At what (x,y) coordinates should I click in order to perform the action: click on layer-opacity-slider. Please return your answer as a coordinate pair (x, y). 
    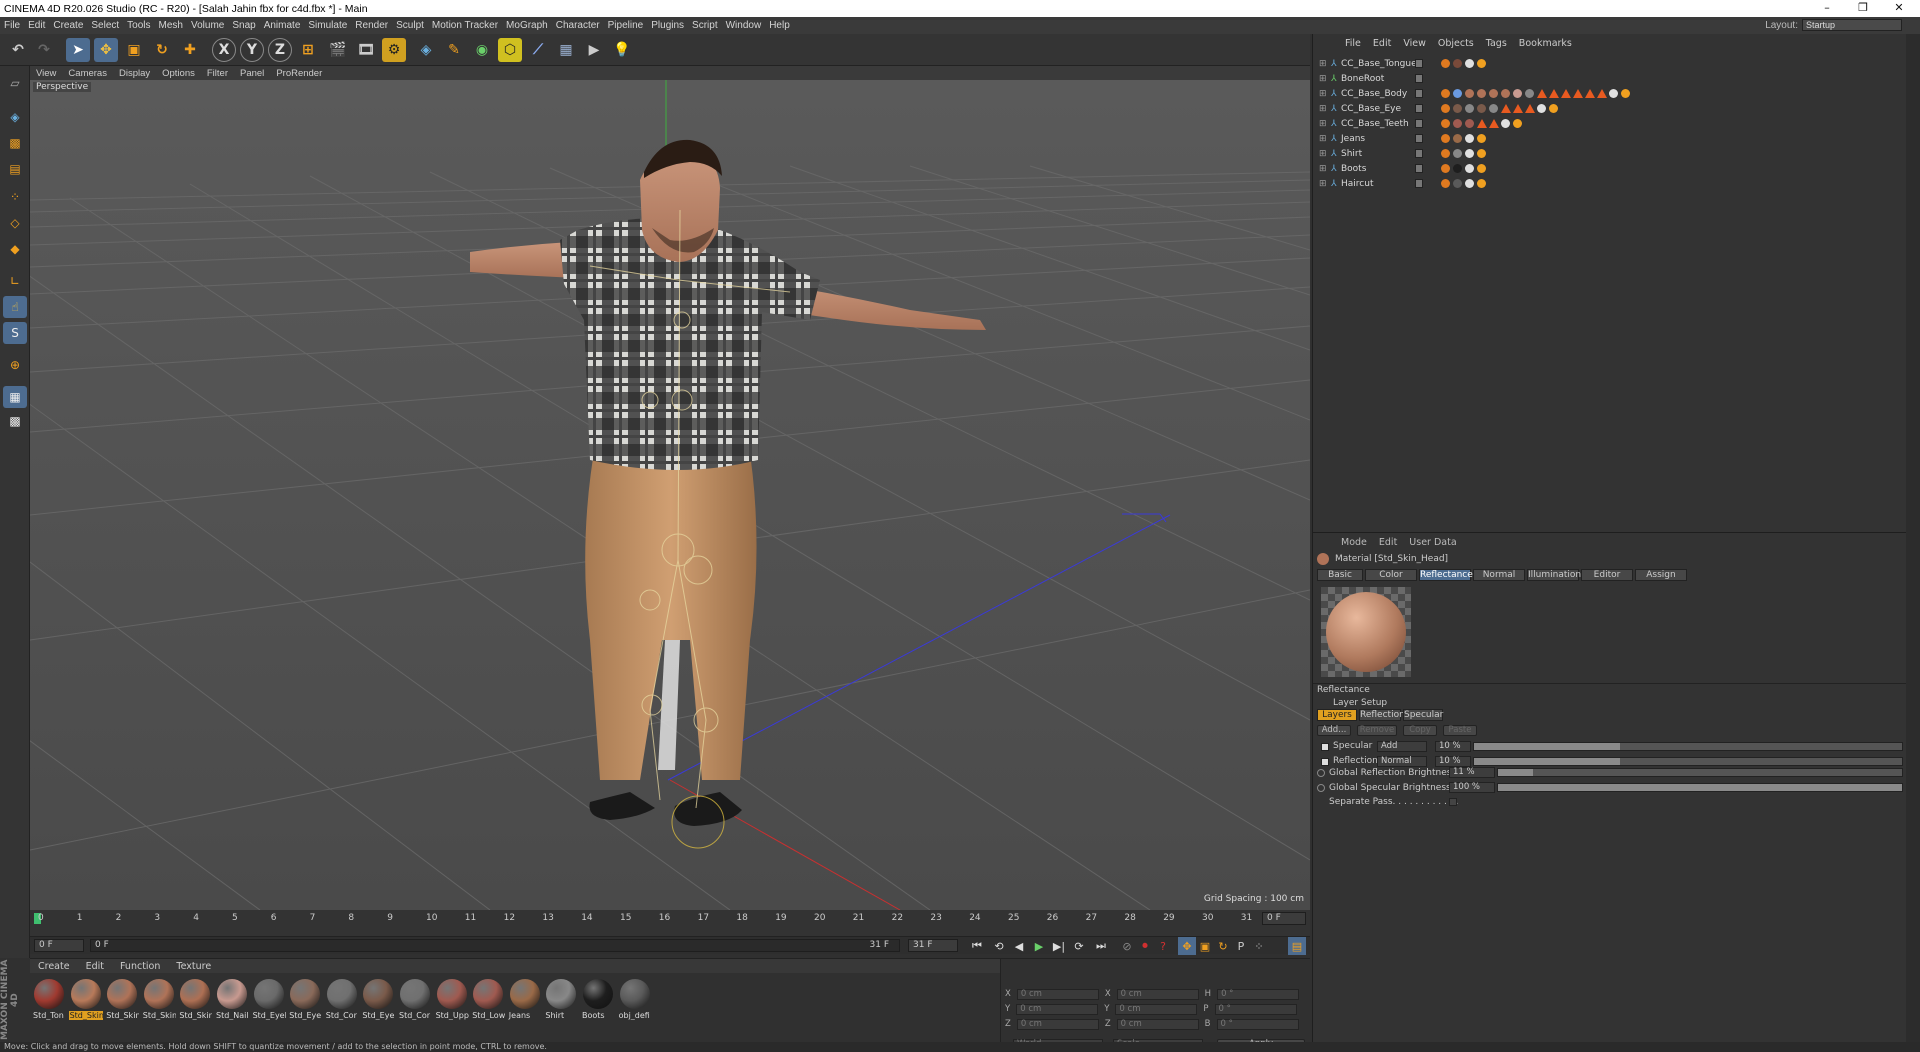
    Looking at the image, I should click on (1688, 746).